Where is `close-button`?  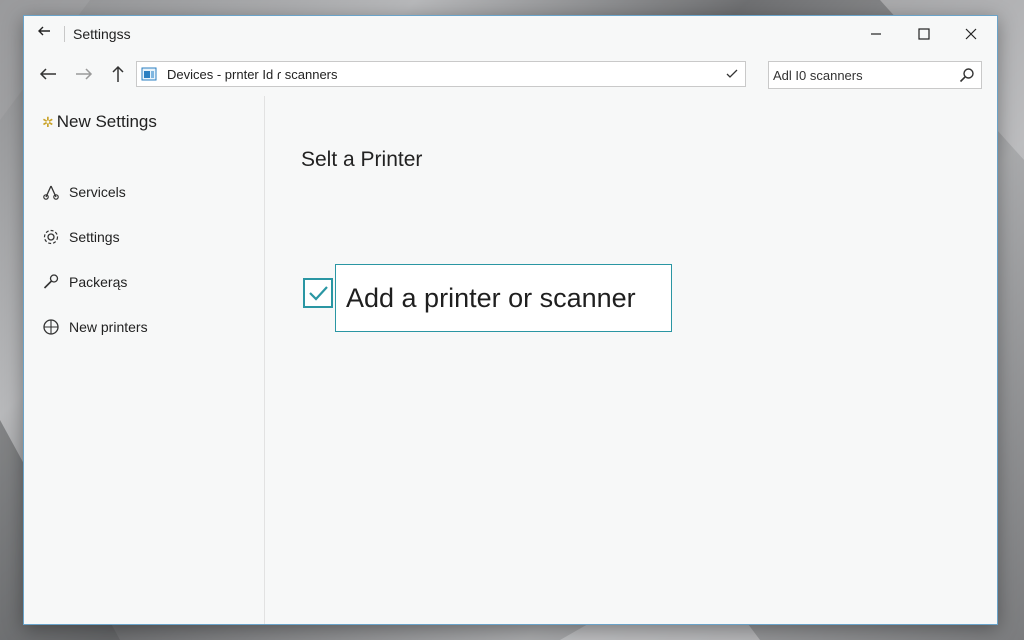
close-button is located at coordinates (971, 34).